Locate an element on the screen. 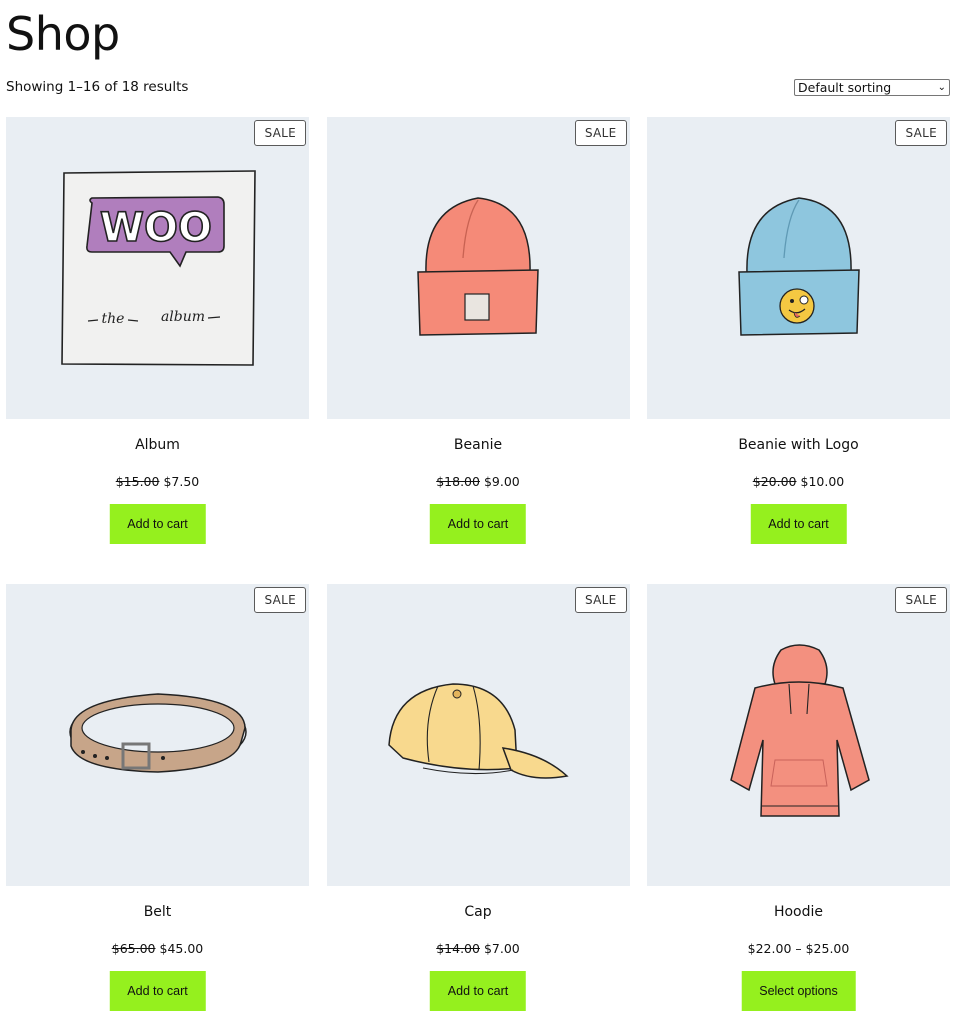  old-price: $65.00 is located at coordinates (133, 948).